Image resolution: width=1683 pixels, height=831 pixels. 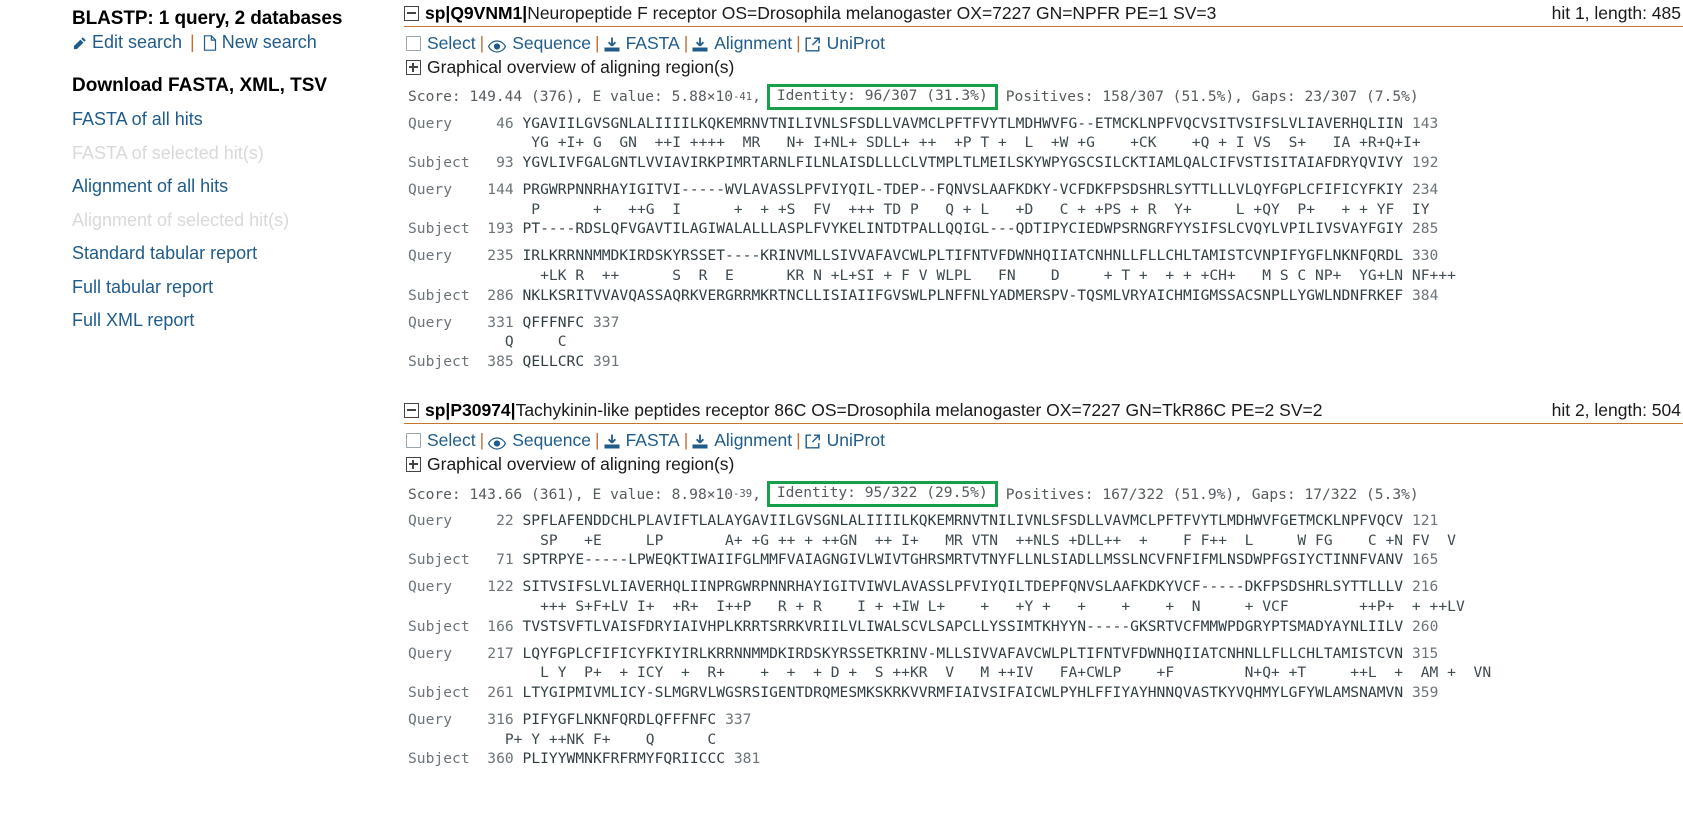 I want to click on hit-accession: sp|Q9VNM1|, so click(x=476, y=13).